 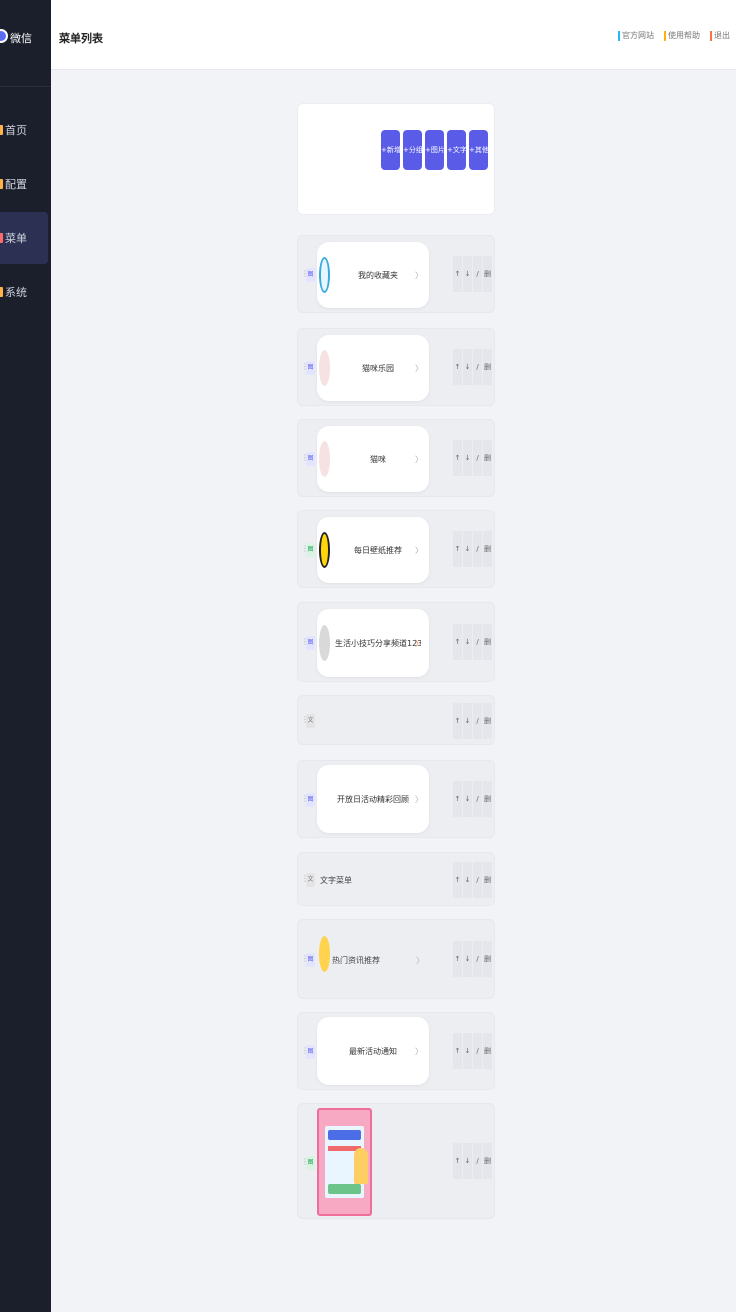 I want to click on poster-image, so click(x=344, y=1162).